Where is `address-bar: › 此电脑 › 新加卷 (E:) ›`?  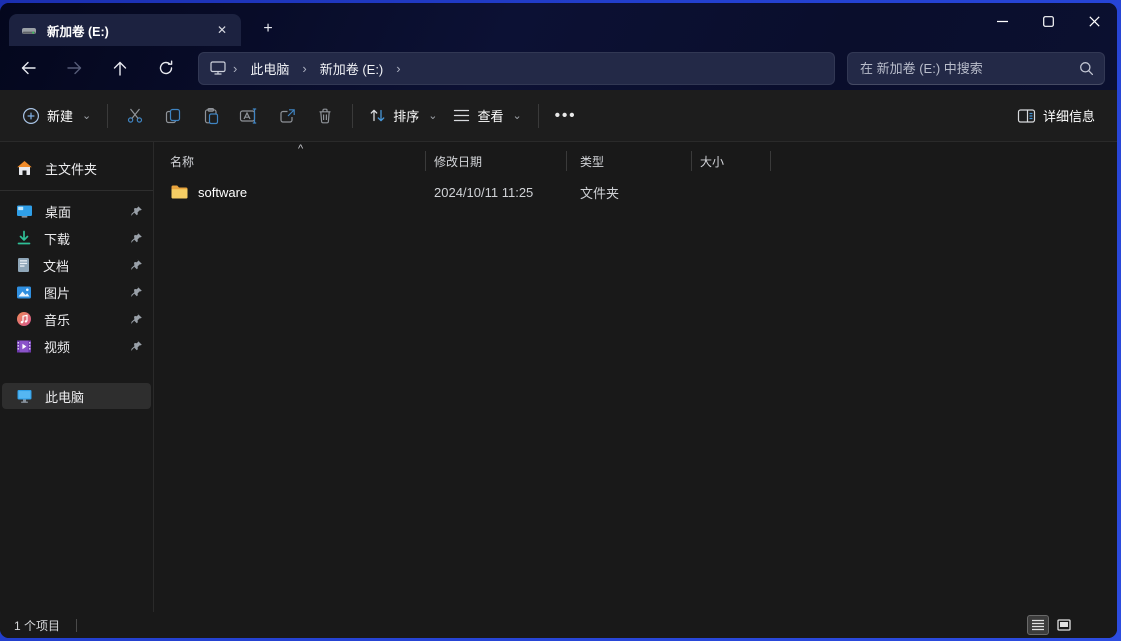
address-bar: › 此电脑 › 新加卷 (E:) › is located at coordinates (516, 68).